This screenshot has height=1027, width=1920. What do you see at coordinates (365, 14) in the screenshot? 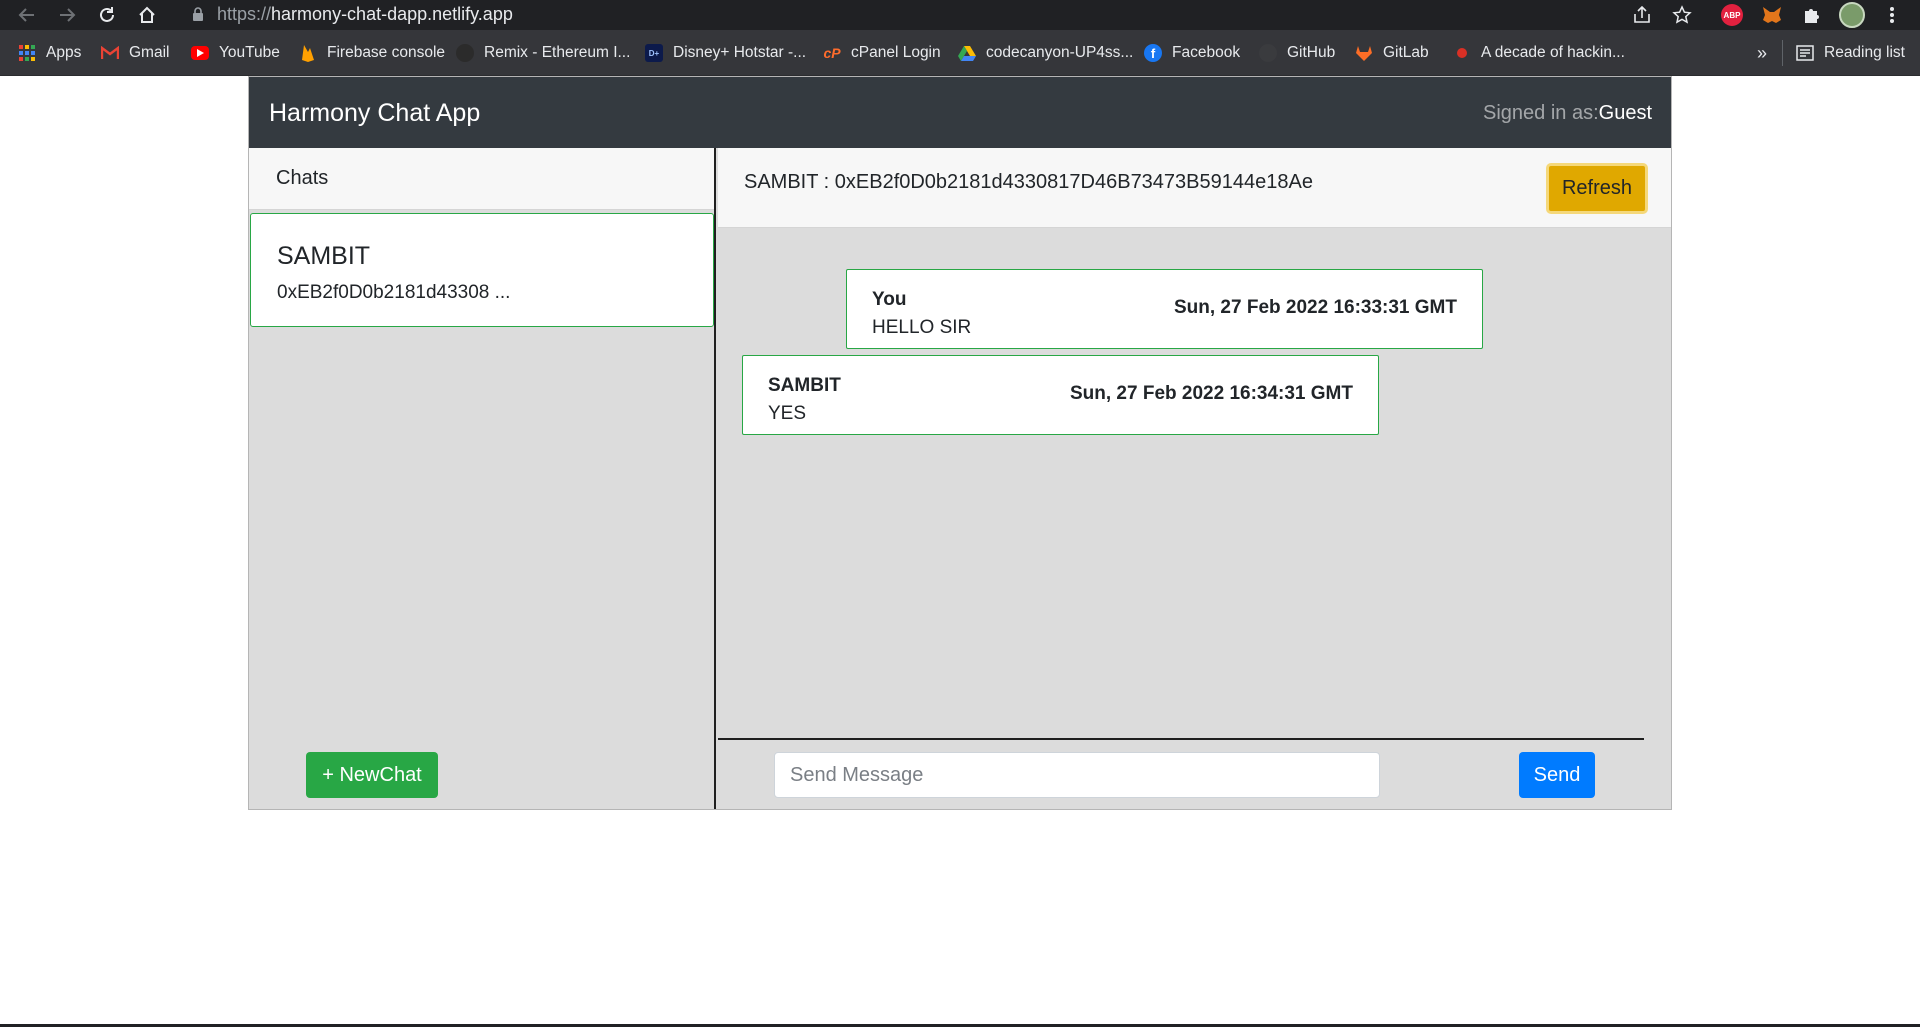
I see `url-text: https://harmony-chat-dapp.netlify.app` at bounding box center [365, 14].